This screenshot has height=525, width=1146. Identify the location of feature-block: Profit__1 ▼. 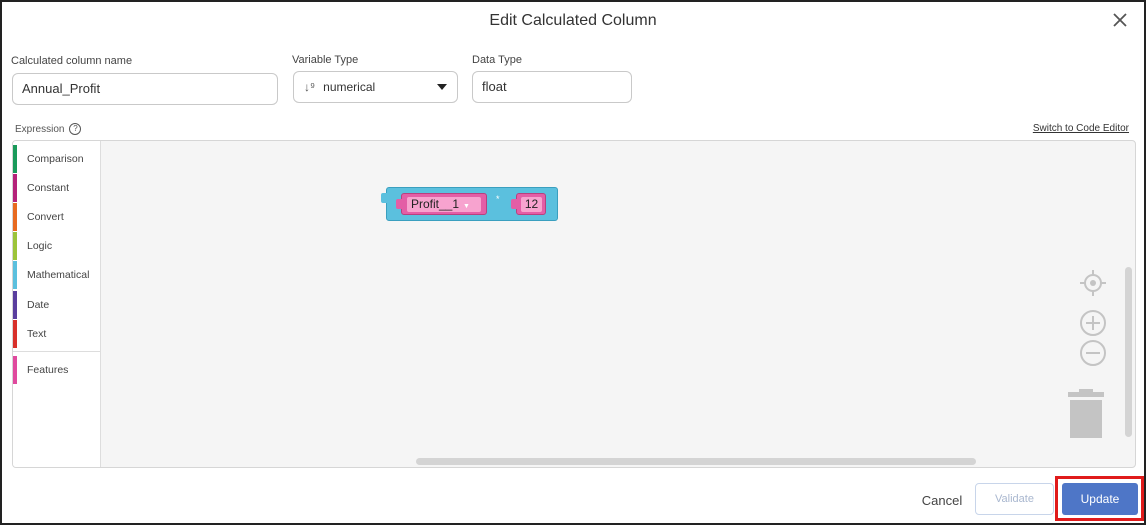
(441, 204).